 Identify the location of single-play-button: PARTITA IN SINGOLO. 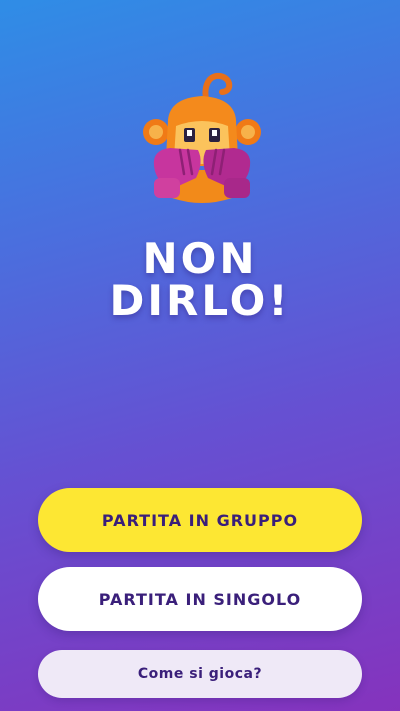
(200, 599).